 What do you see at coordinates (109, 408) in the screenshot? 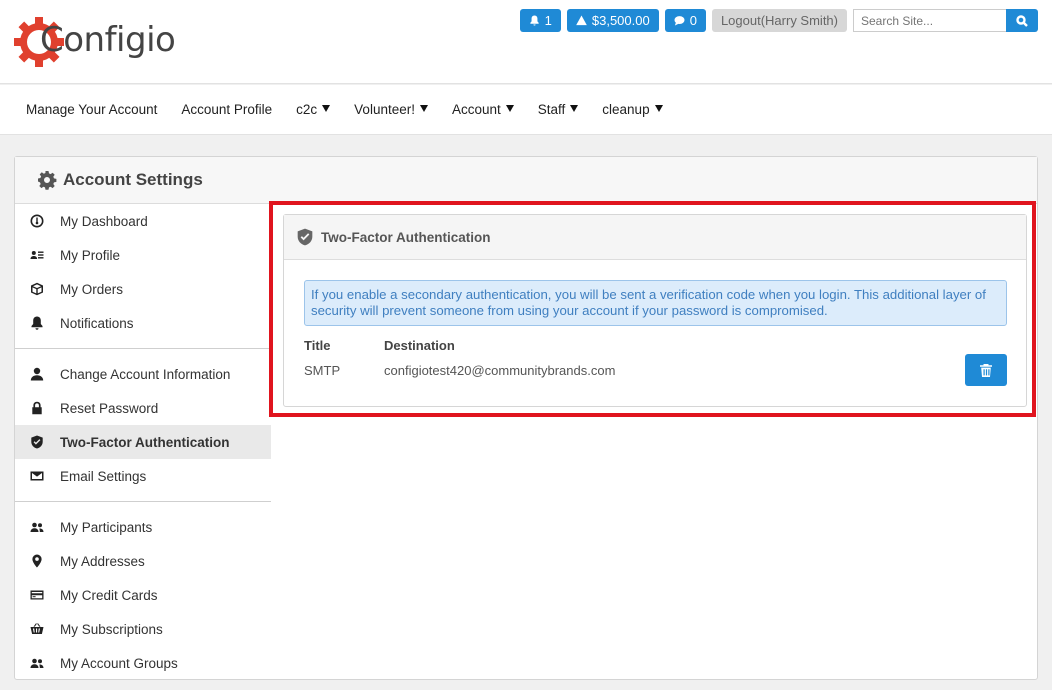
I see `sidebar-item-label: Reset Password` at bounding box center [109, 408].